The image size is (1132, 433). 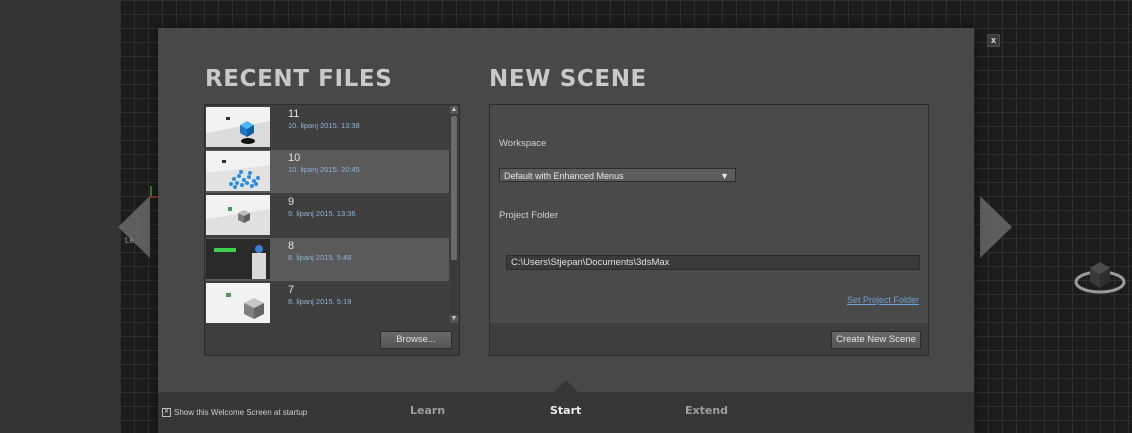 I want to click on recent-files-title: RECENT FILES, so click(x=299, y=79).